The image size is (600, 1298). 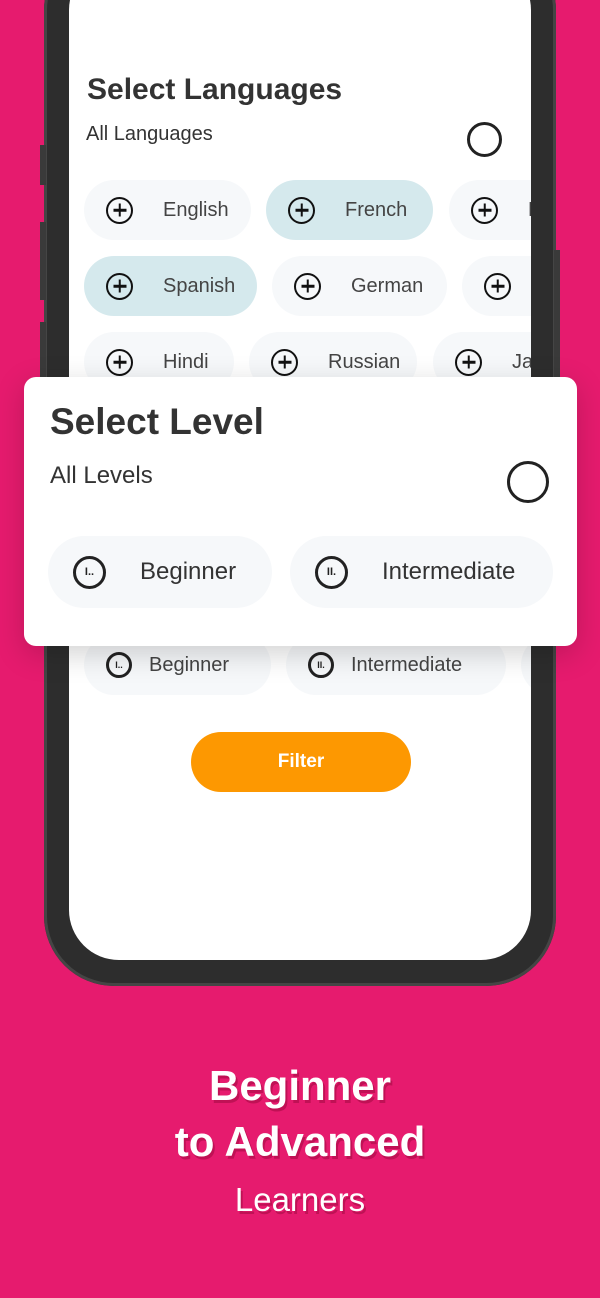 What do you see at coordinates (376, 209) in the screenshot?
I see `chip-label: French` at bounding box center [376, 209].